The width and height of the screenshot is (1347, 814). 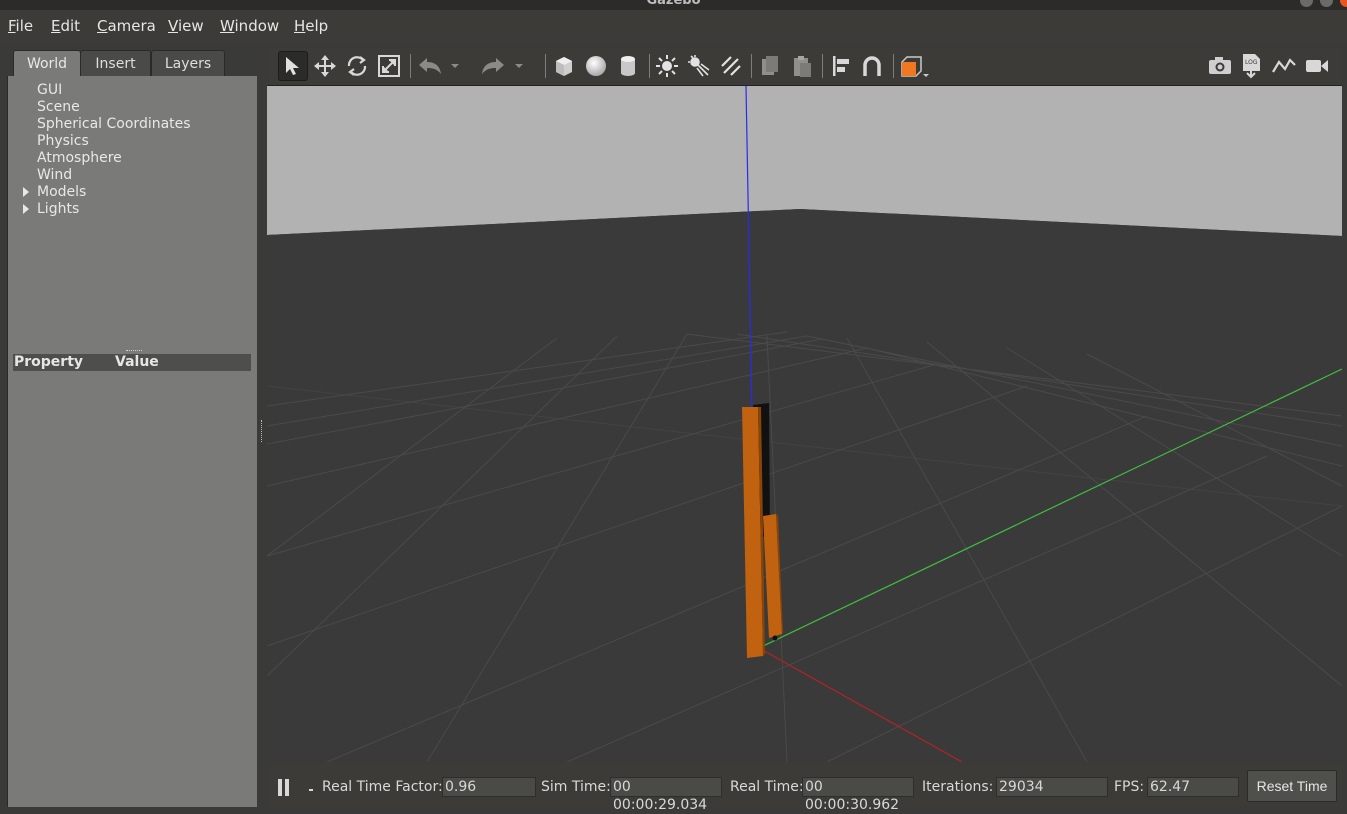 What do you see at coordinates (79, 158) in the screenshot?
I see `tree-item-atmosphere: Atmosphere` at bounding box center [79, 158].